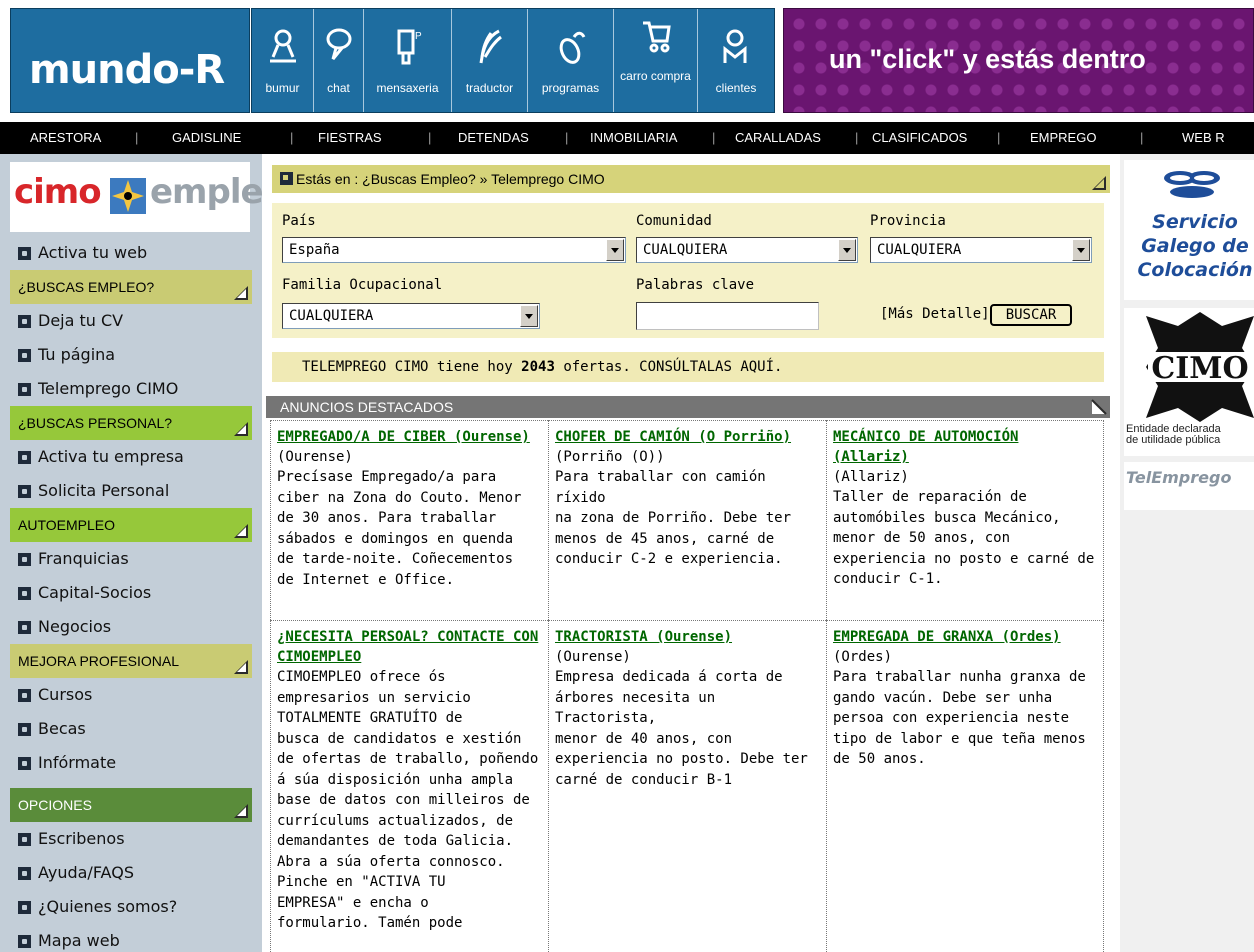  What do you see at coordinates (454, 250) in the screenshot?
I see `pais-select: España` at bounding box center [454, 250].